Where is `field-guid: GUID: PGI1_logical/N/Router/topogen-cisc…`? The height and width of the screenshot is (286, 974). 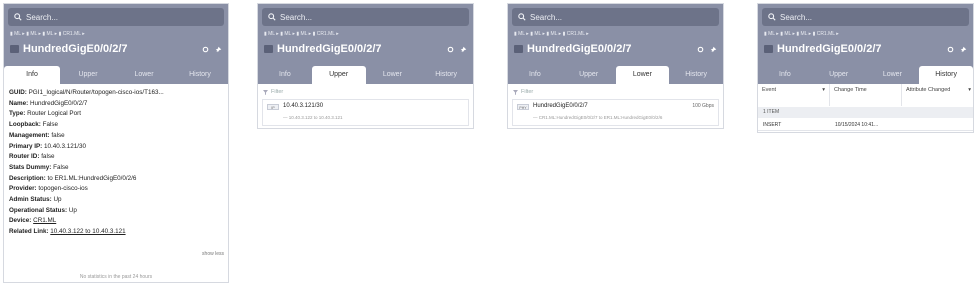
field-guid: GUID: PGI1_logical/N/Router/topogen-cisc… is located at coordinates (86, 92).